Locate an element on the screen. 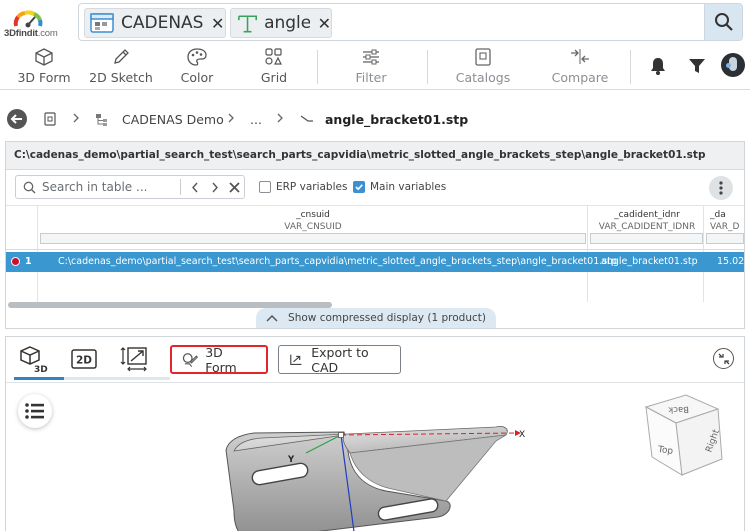 The width and height of the screenshot is (750, 531). resize-dimension-icon is located at coordinates (133, 359).